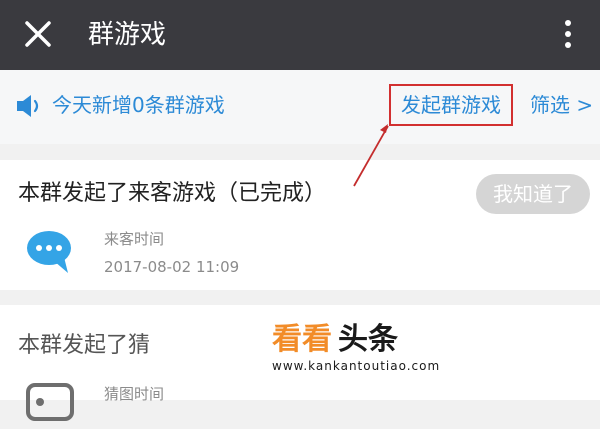  I want to click on chat-bubble-icon, so click(50, 251).